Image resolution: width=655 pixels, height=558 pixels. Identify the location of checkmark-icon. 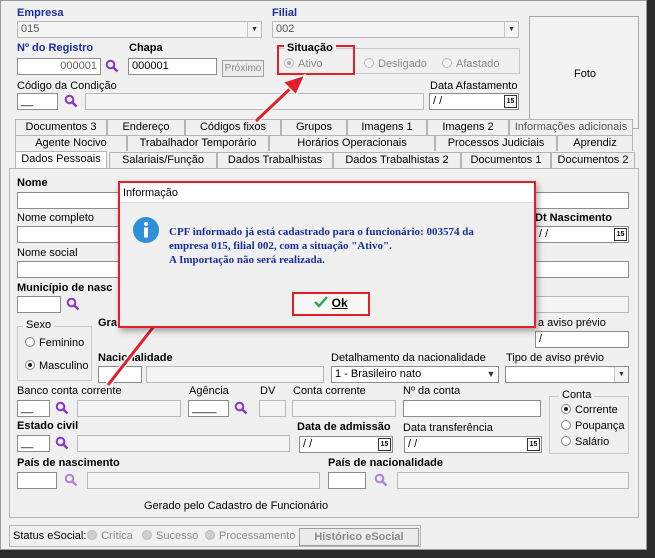
(321, 302).